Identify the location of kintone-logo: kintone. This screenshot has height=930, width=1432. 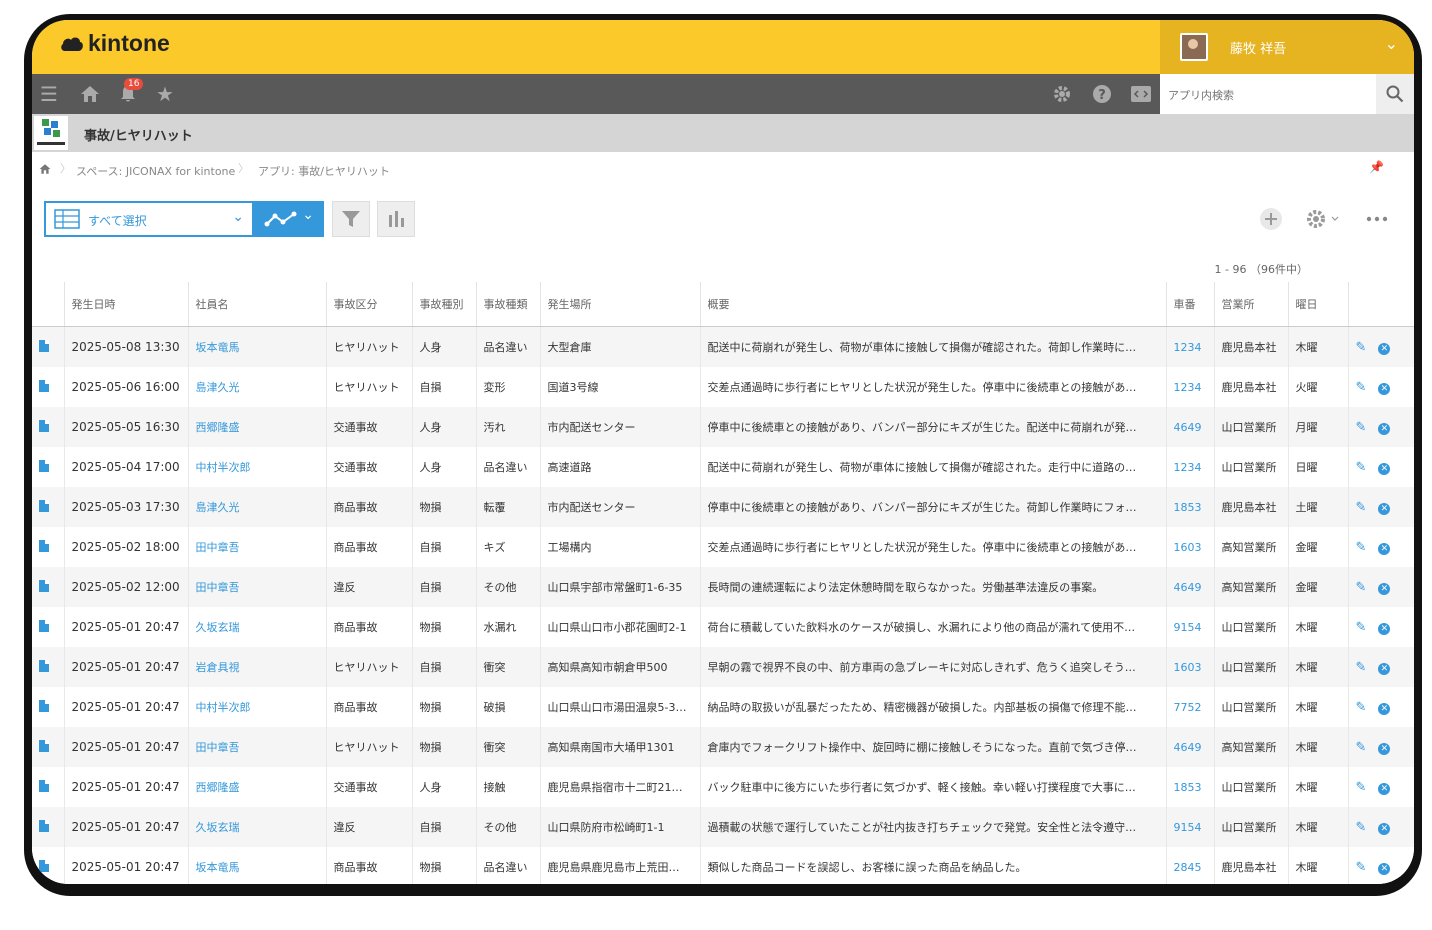
(115, 43).